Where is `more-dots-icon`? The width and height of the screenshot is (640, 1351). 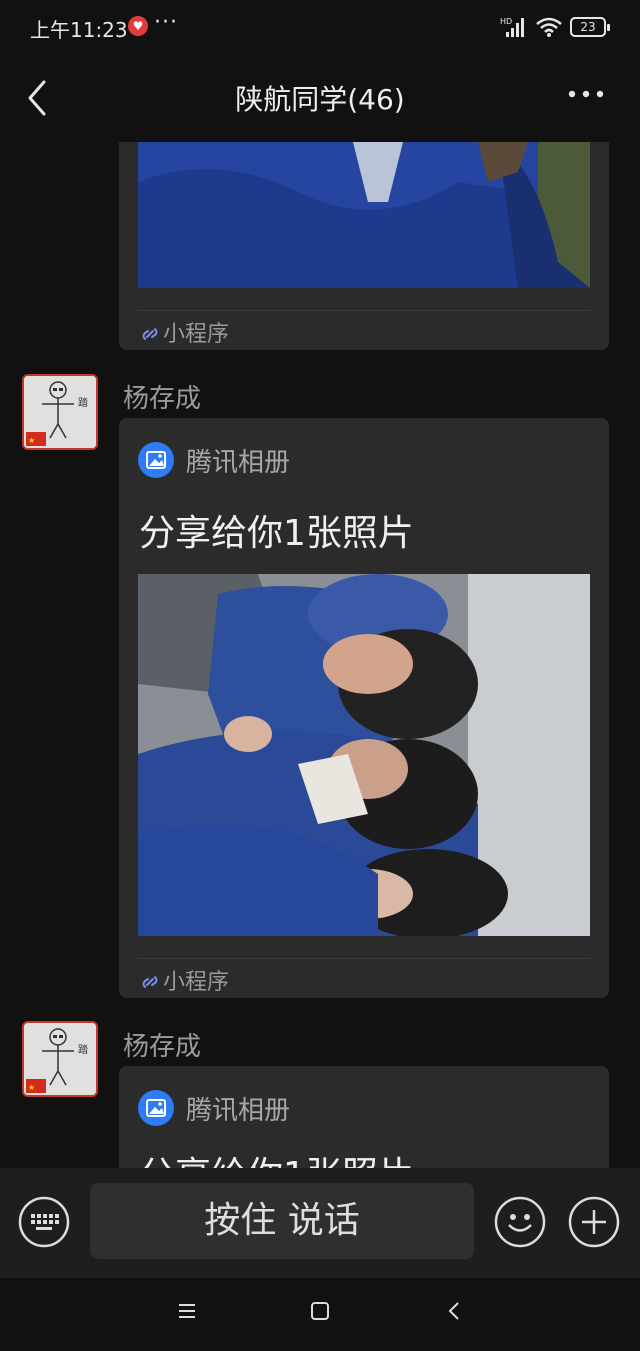 more-dots-icon is located at coordinates (586, 94).